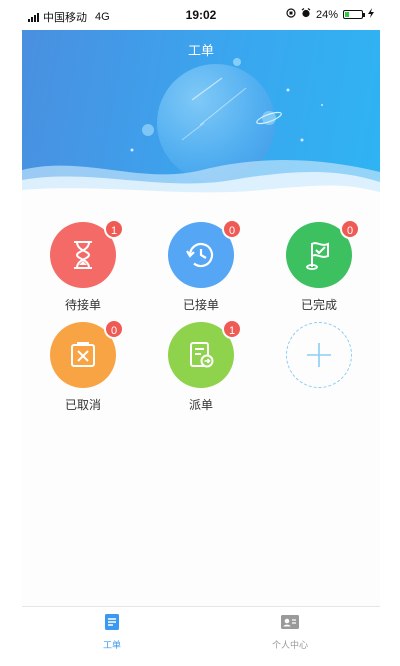 This screenshot has width=400, height=666. What do you see at coordinates (371, 14) in the screenshot?
I see `charging-icon` at bounding box center [371, 14].